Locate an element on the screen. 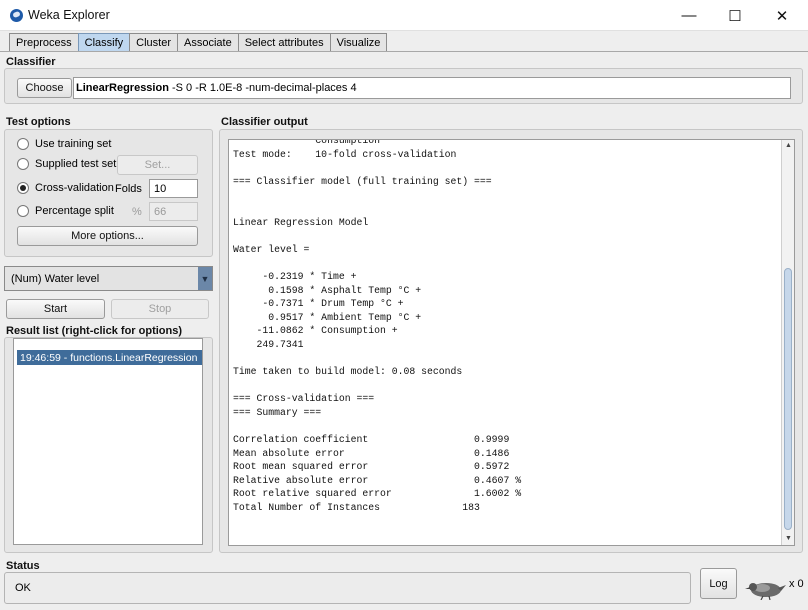 This screenshot has height=610, width=808. classifier-options: -S 0 -R 1.0E-8 -num-decimal-places 4 is located at coordinates (262, 88).